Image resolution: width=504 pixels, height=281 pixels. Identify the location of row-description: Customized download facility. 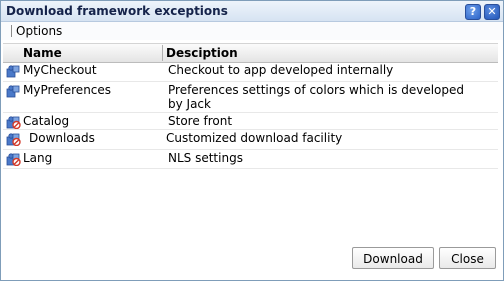
(254, 138).